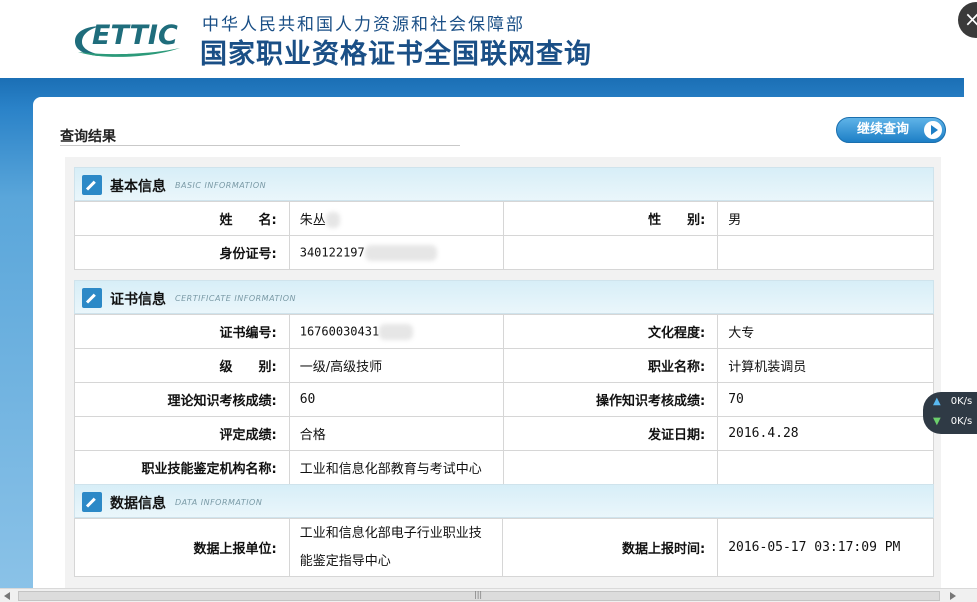 This screenshot has width=977, height=602. I want to click on table-row: 证书编号: 16760030431 文化程度: 大专, so click(504, 331).